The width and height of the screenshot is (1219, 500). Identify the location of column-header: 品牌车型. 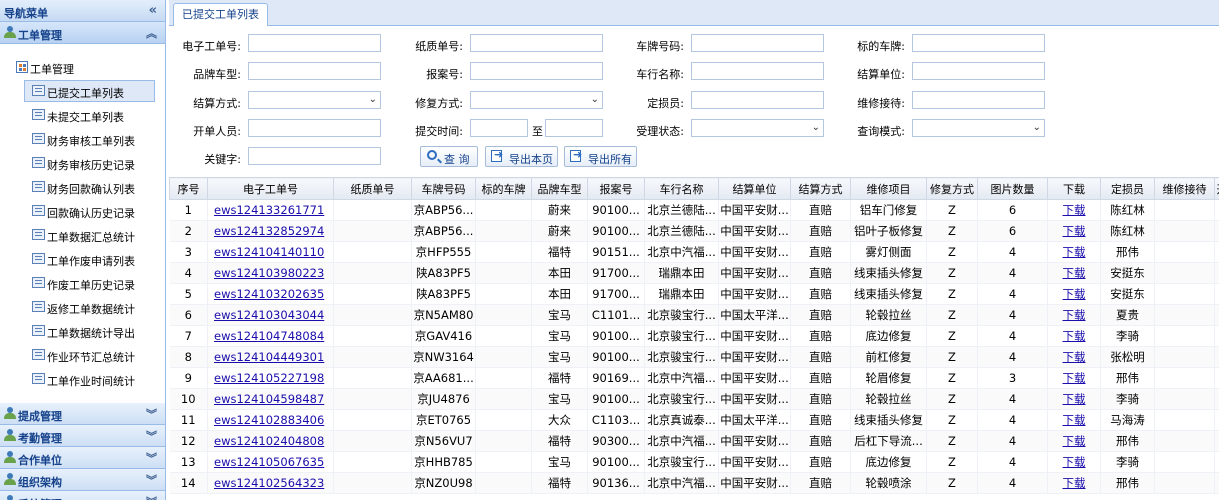
(559, 188).